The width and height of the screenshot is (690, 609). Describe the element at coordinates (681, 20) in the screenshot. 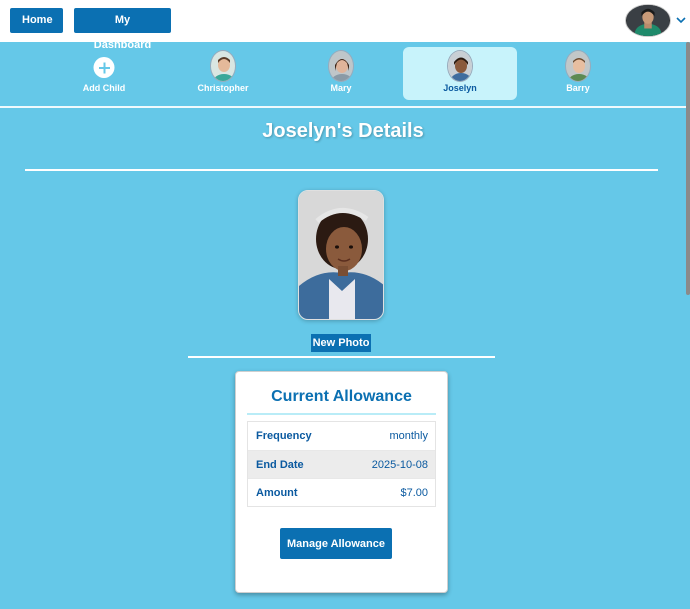

I see `chevron-down-icon` at that location.